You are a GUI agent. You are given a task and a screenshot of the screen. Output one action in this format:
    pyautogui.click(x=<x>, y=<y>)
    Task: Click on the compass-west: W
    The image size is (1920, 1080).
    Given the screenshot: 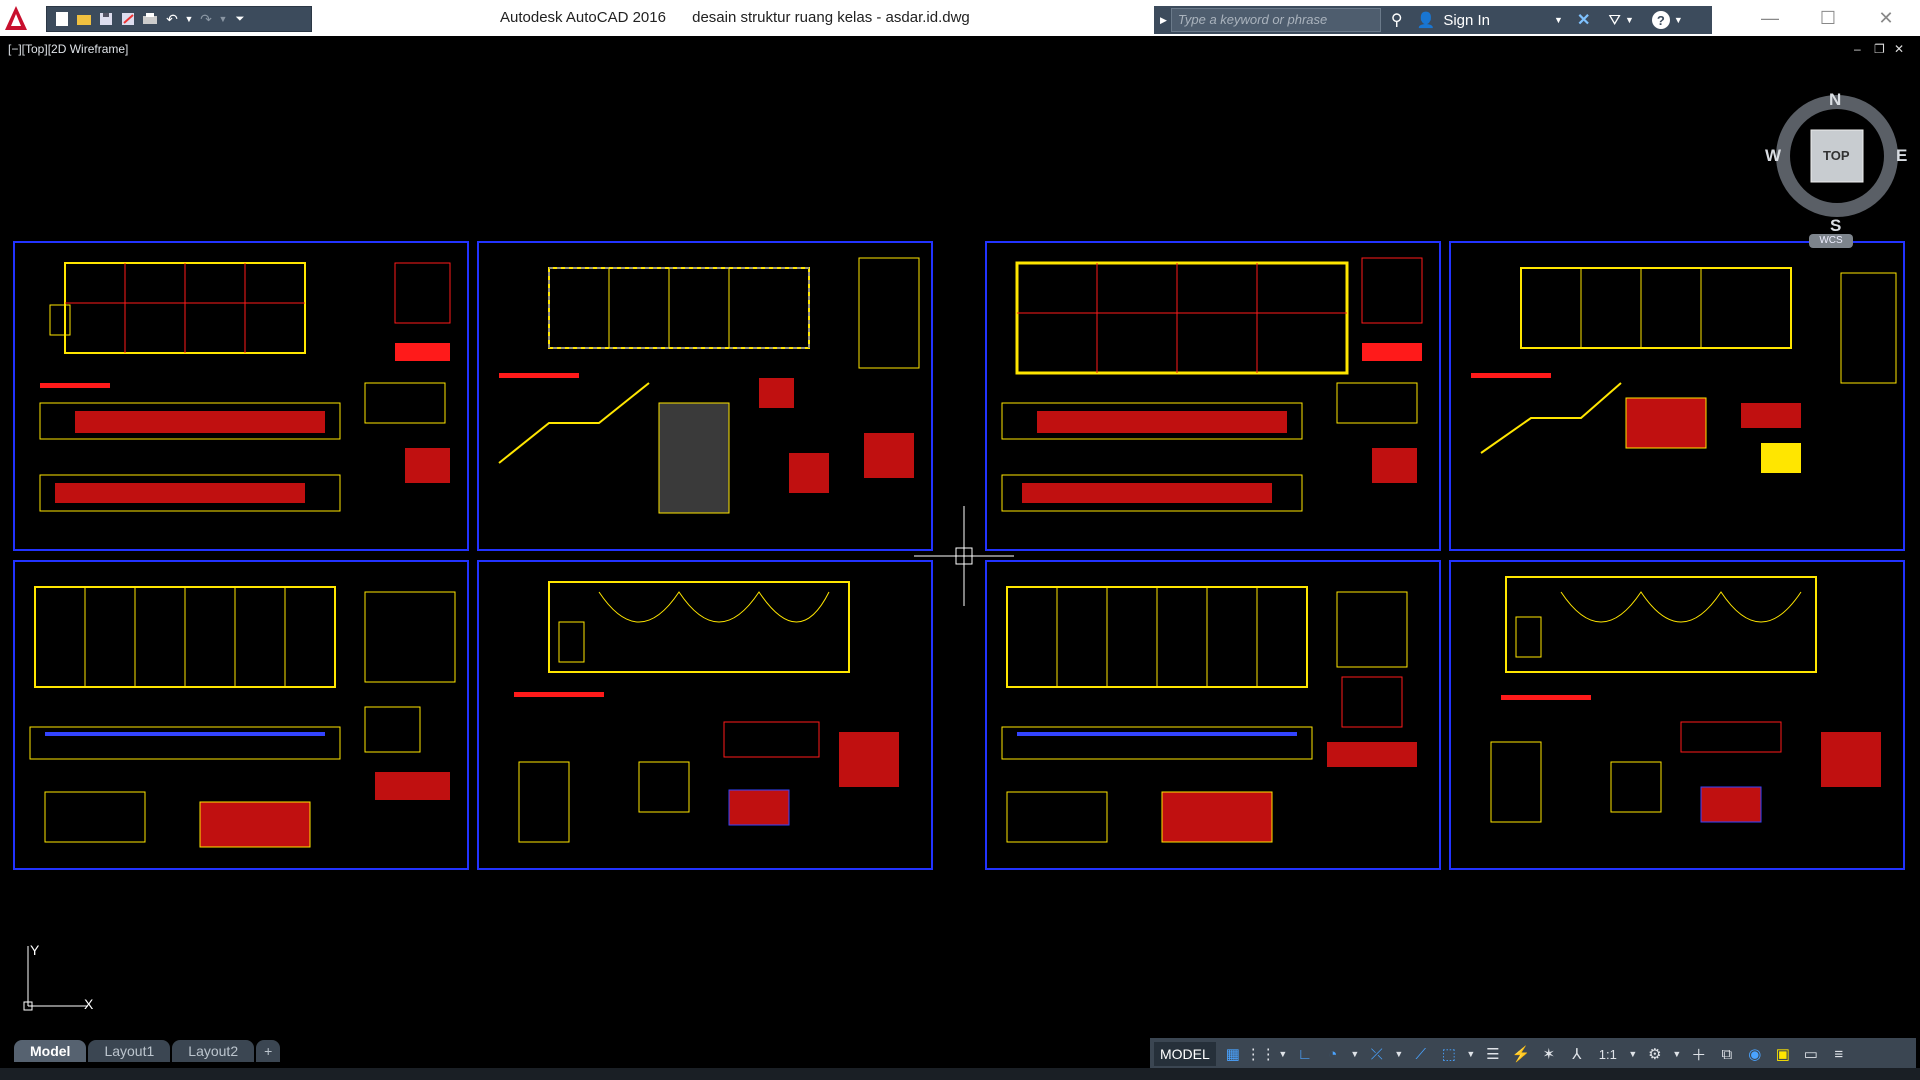 What is the action you would take?
    pyautogui.click(x=1773, y=156)
    